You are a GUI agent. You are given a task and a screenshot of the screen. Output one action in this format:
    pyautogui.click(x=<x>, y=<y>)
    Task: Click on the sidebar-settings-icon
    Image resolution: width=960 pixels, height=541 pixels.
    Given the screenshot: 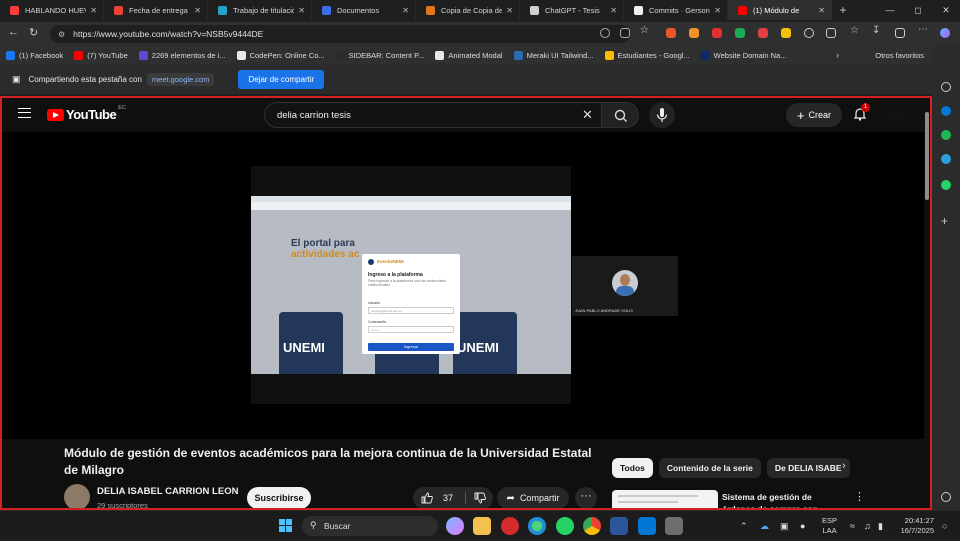 What is the action you would take?
    pyautogui.click(x=946, y=497)
    